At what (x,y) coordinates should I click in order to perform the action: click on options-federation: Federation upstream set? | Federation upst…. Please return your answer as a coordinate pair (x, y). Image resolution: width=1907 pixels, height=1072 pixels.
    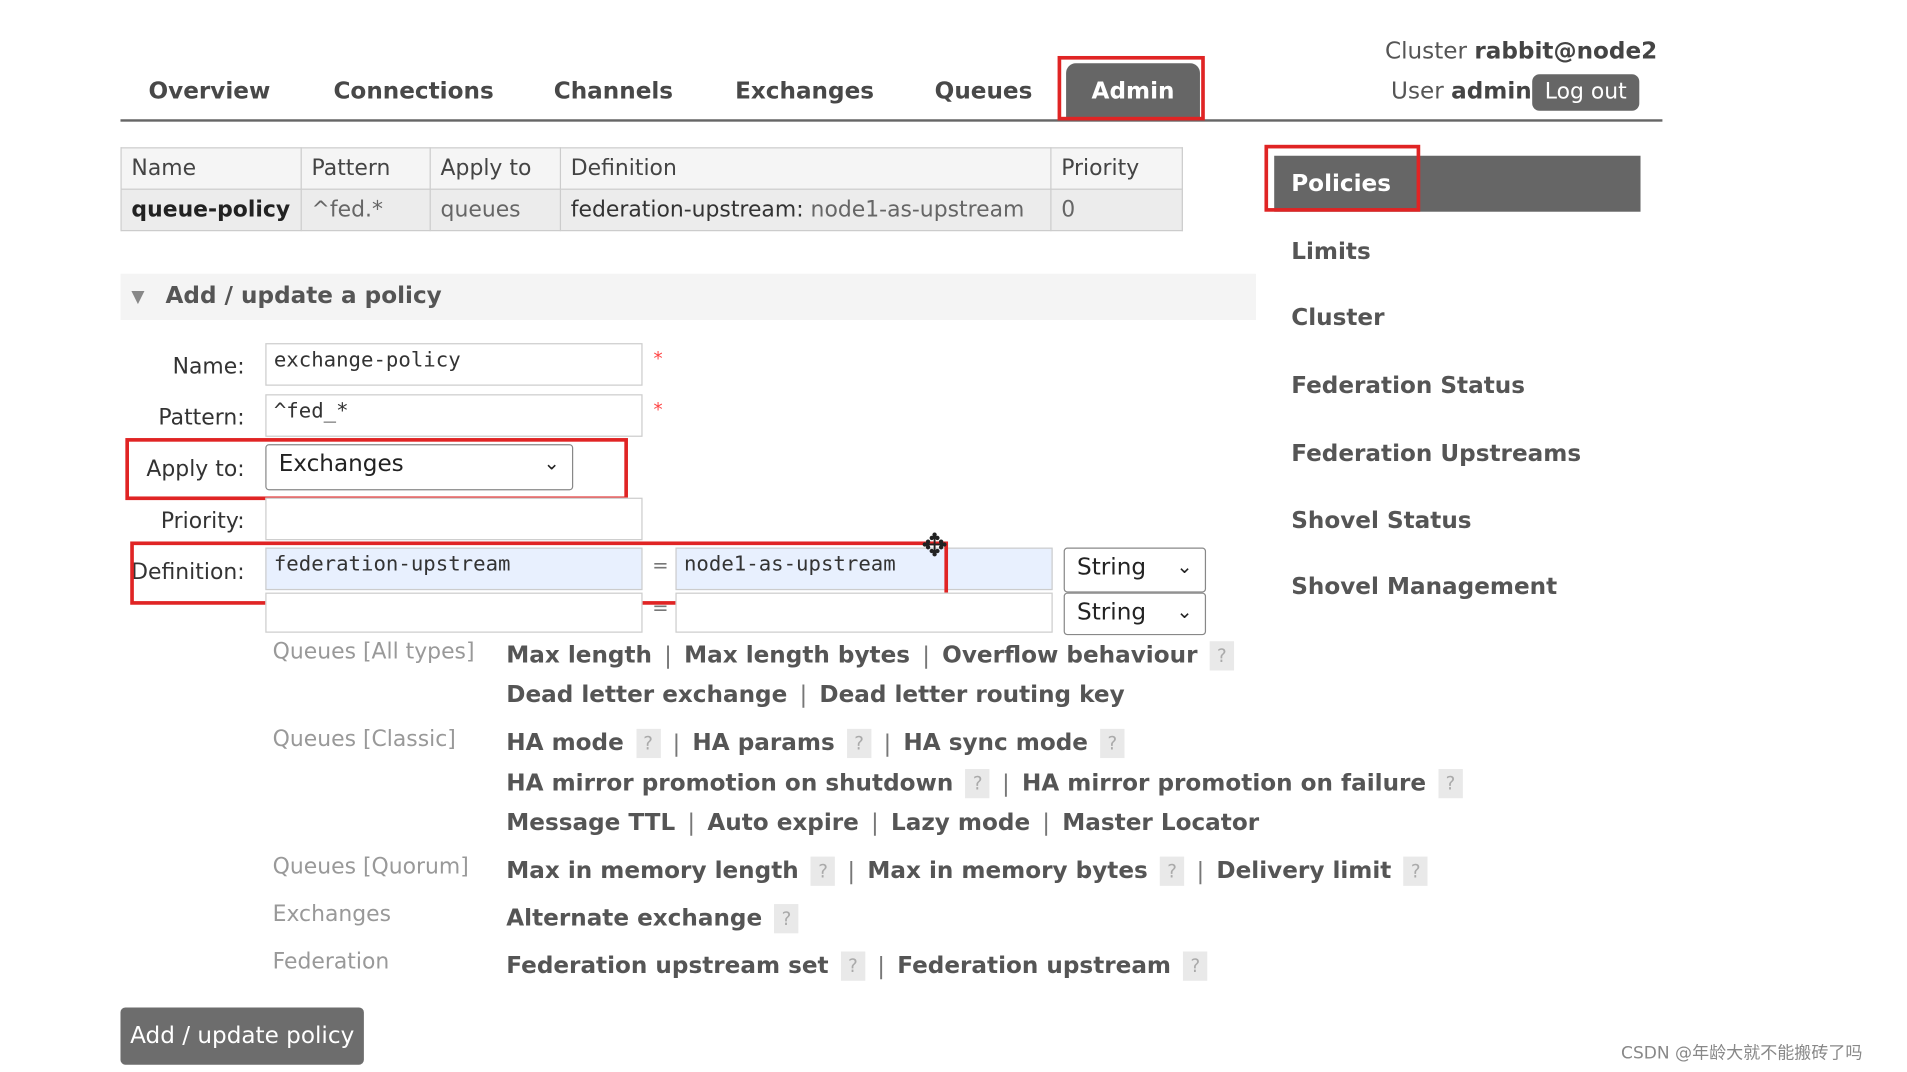
    Looking at the image, I should click on (857, 966).